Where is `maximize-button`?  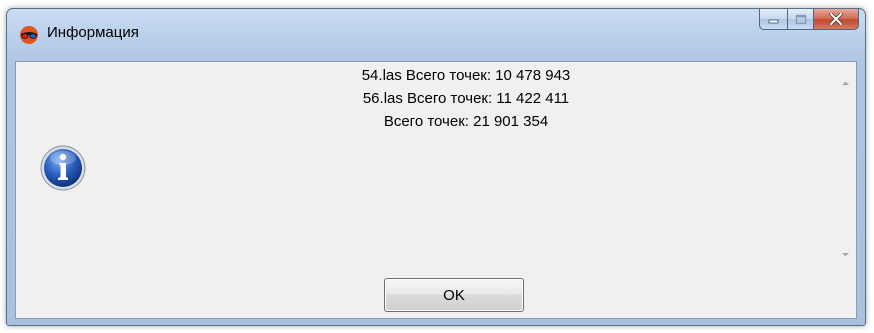 maximize-button is located at coordinates (800, 19).